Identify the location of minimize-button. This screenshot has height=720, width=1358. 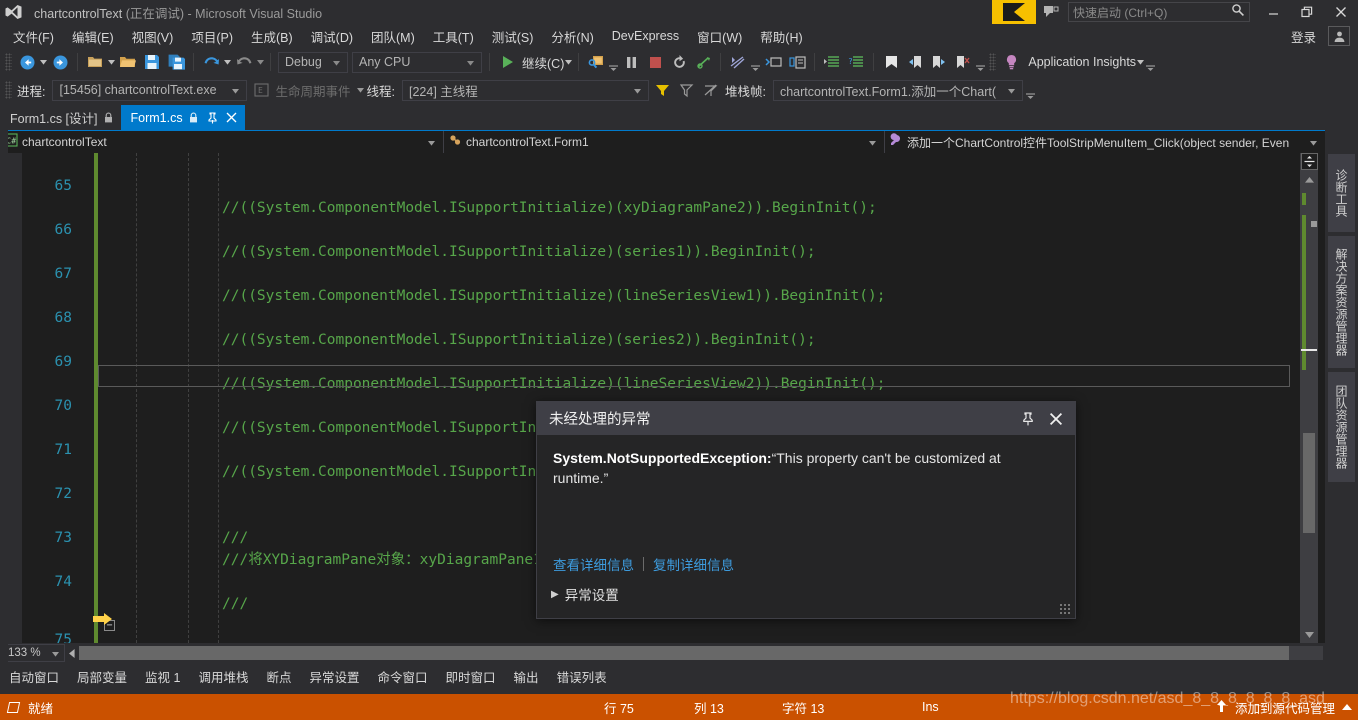
(1273, 12).